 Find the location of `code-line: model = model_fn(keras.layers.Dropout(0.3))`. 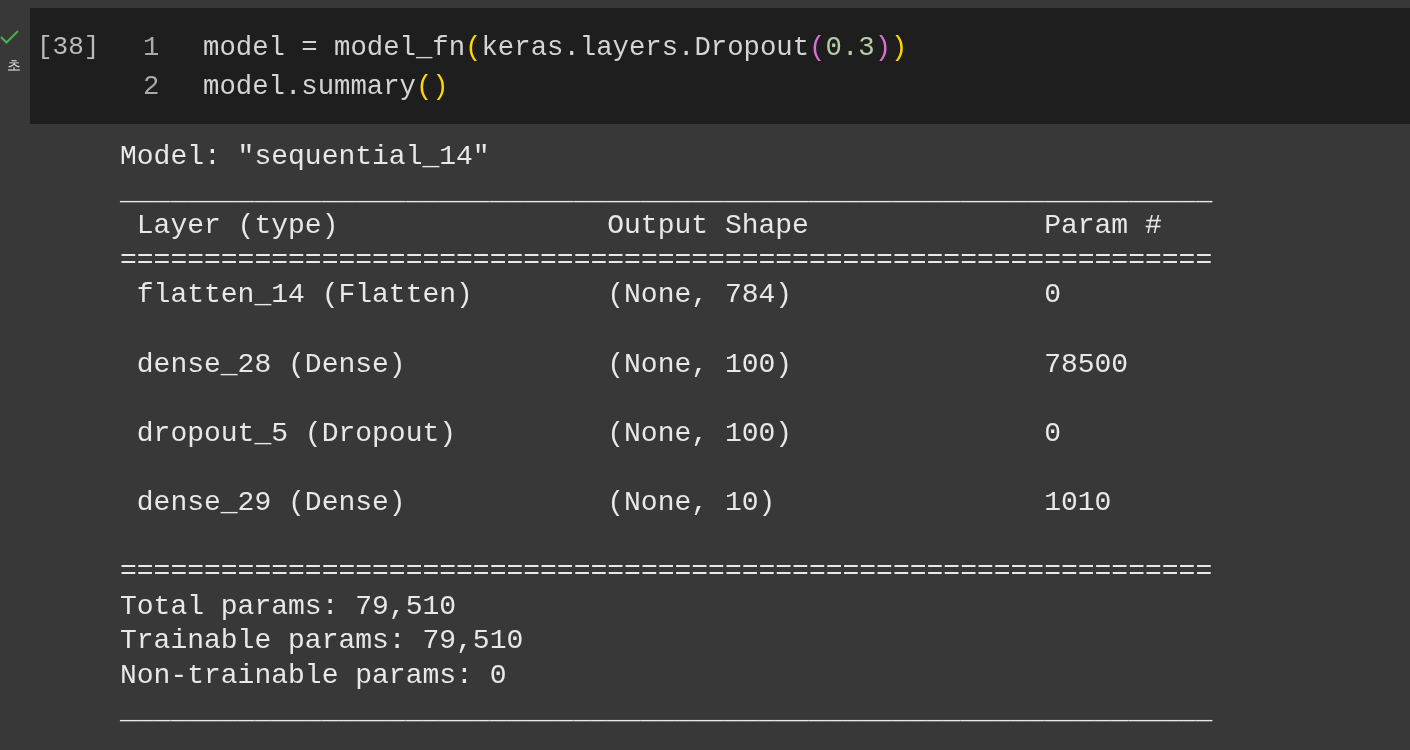

code-line: model = model_fn(keras.layers.Dropout(0.3)) is located at coordinates (555, 48).